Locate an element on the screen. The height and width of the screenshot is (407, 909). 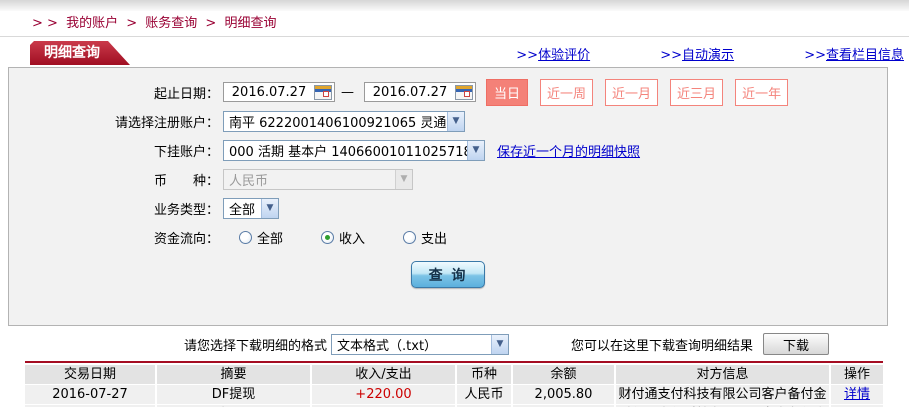
last-month-button: 近一月 is located at coordinates (632, 92).